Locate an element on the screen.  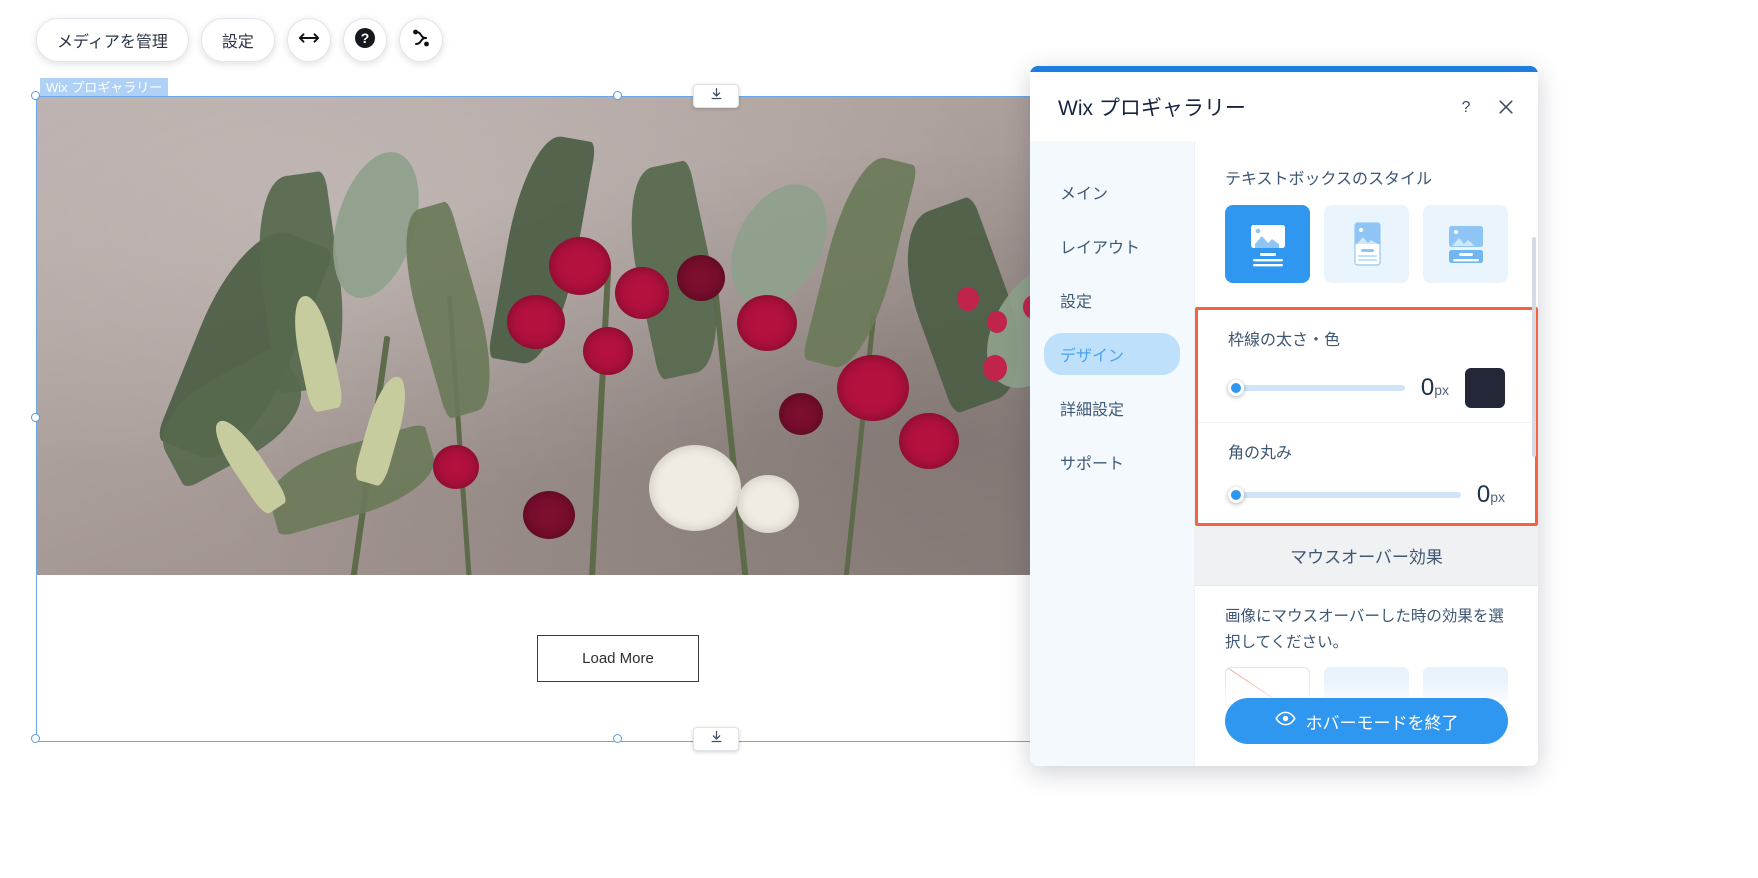
sidebar-item-settings: 設定 is located at coordinates (1112, 300).